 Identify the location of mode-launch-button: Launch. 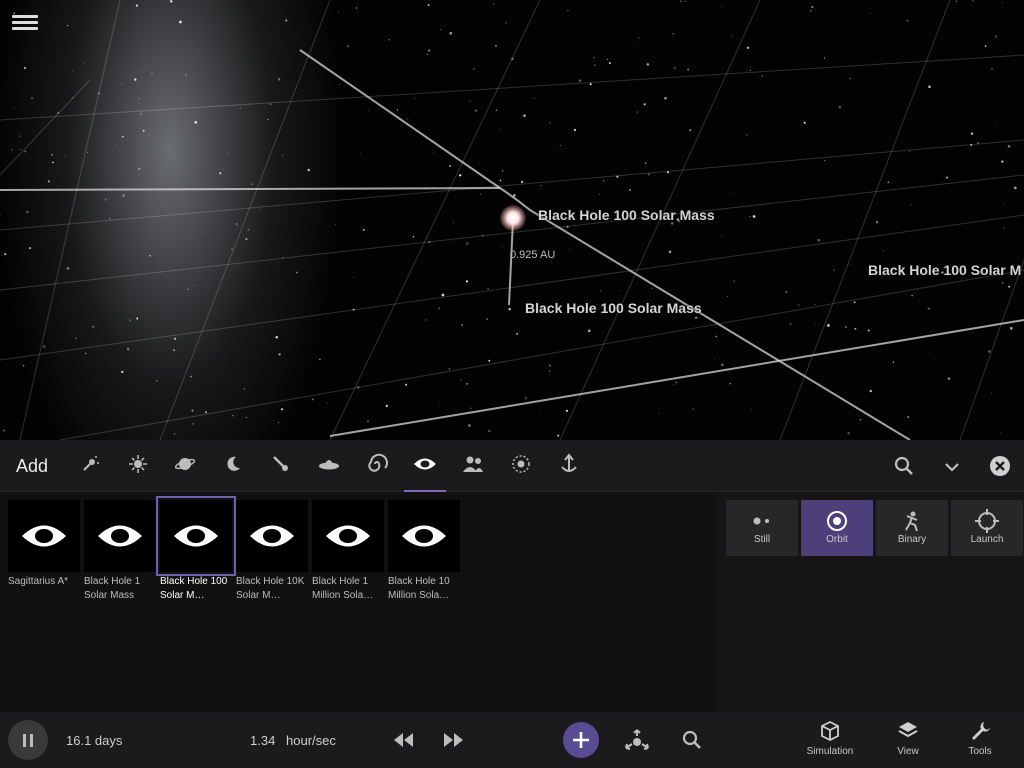
(987, 528).